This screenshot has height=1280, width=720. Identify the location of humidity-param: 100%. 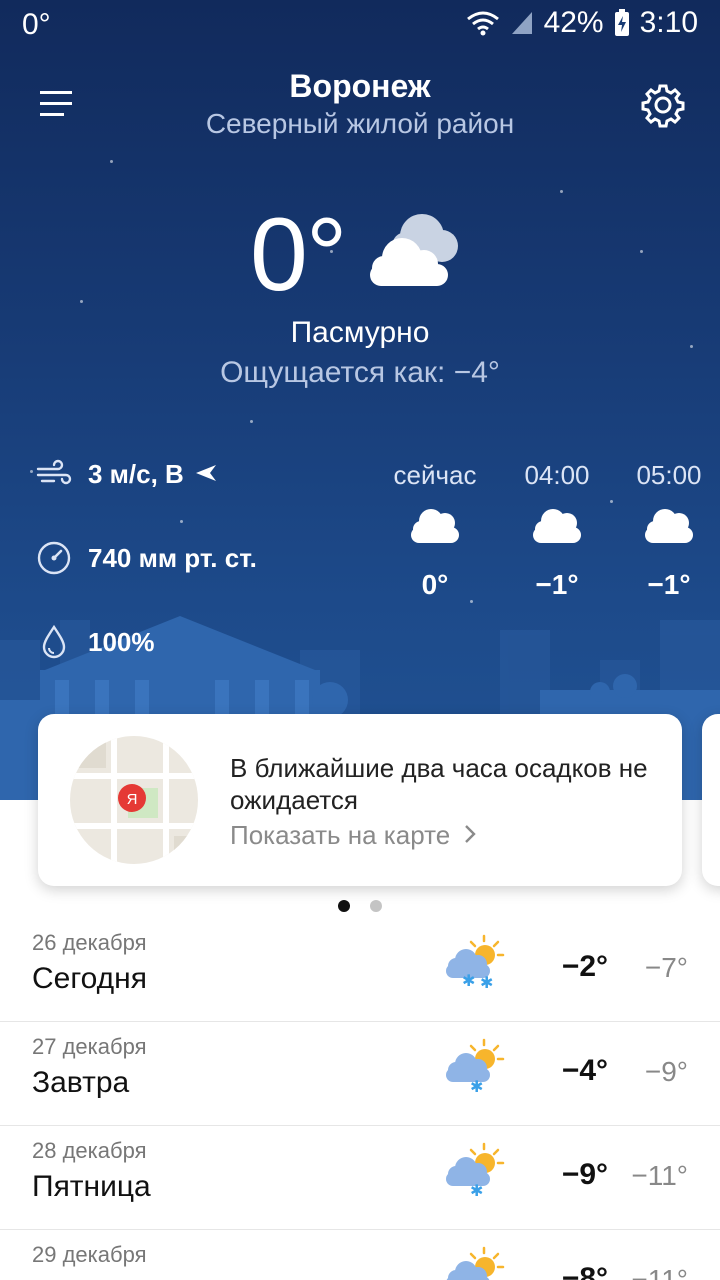
(94, 642).